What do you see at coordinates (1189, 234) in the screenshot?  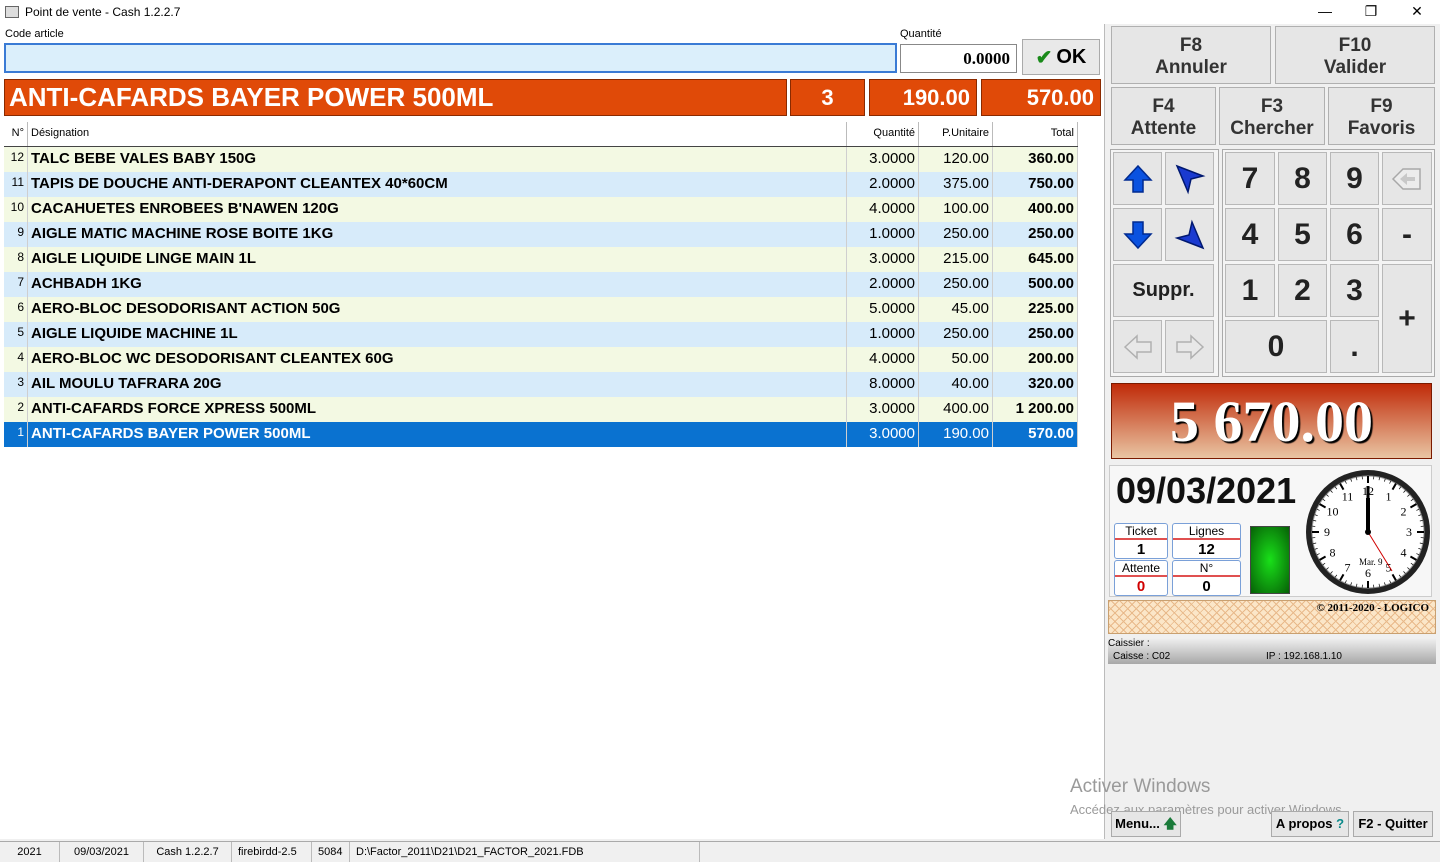 I see `page-down-button` at bounding box center [1189, 234].